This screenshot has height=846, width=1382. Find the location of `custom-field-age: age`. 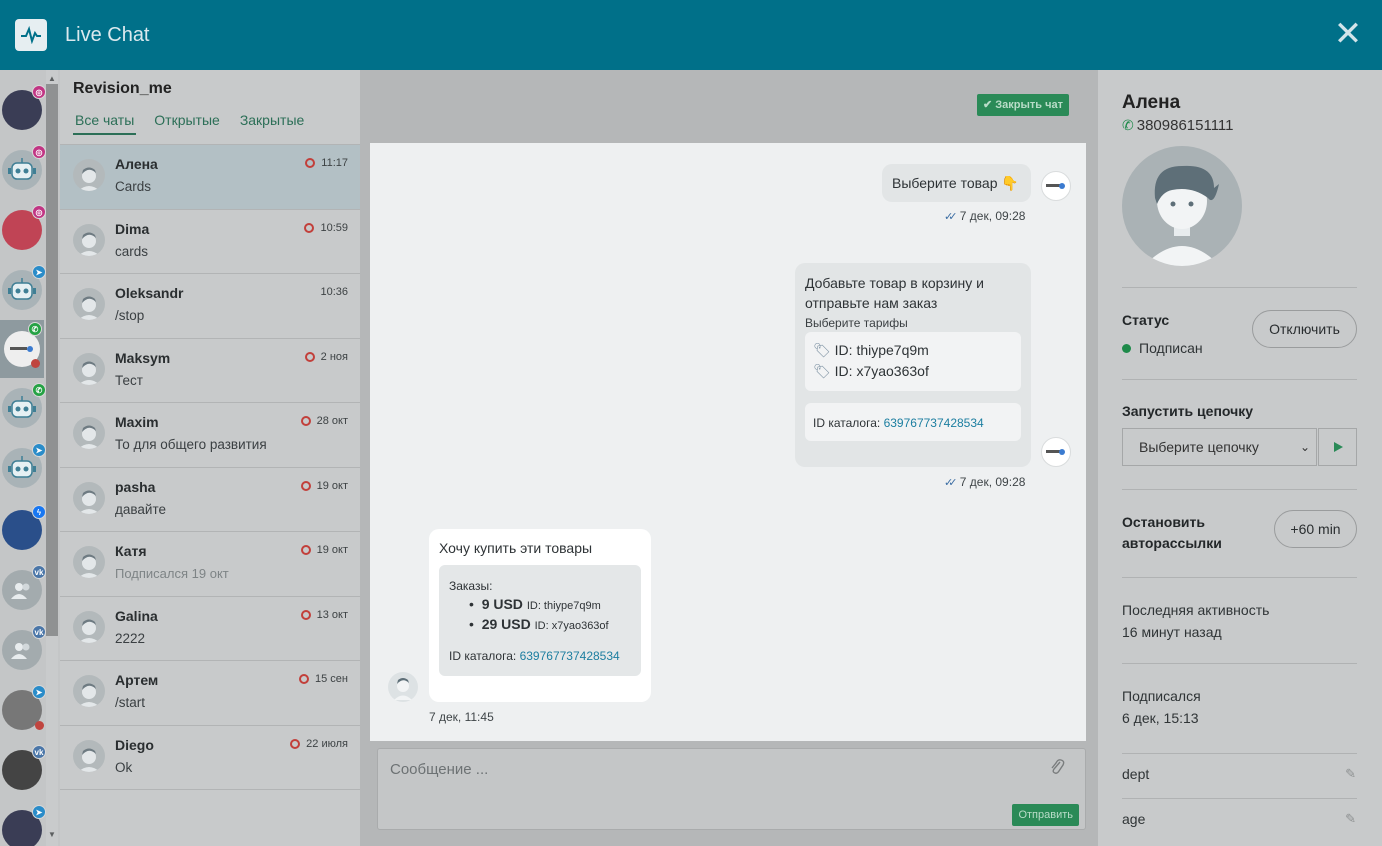

custom-field-age: age is located at coordinates (1134, 819).